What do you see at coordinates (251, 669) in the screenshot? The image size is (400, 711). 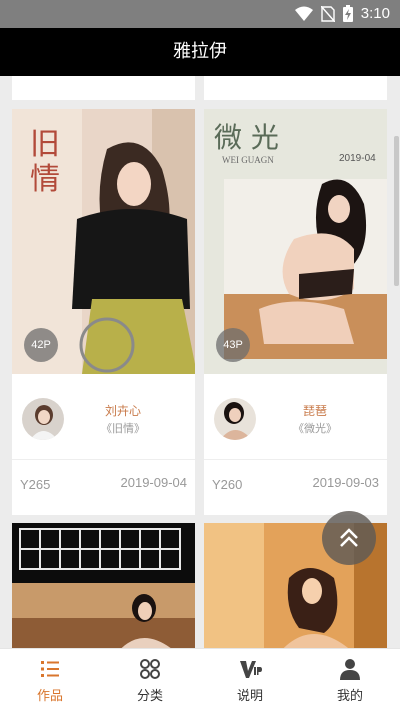 I see `vip-icon` at bounding box center [251, 669].